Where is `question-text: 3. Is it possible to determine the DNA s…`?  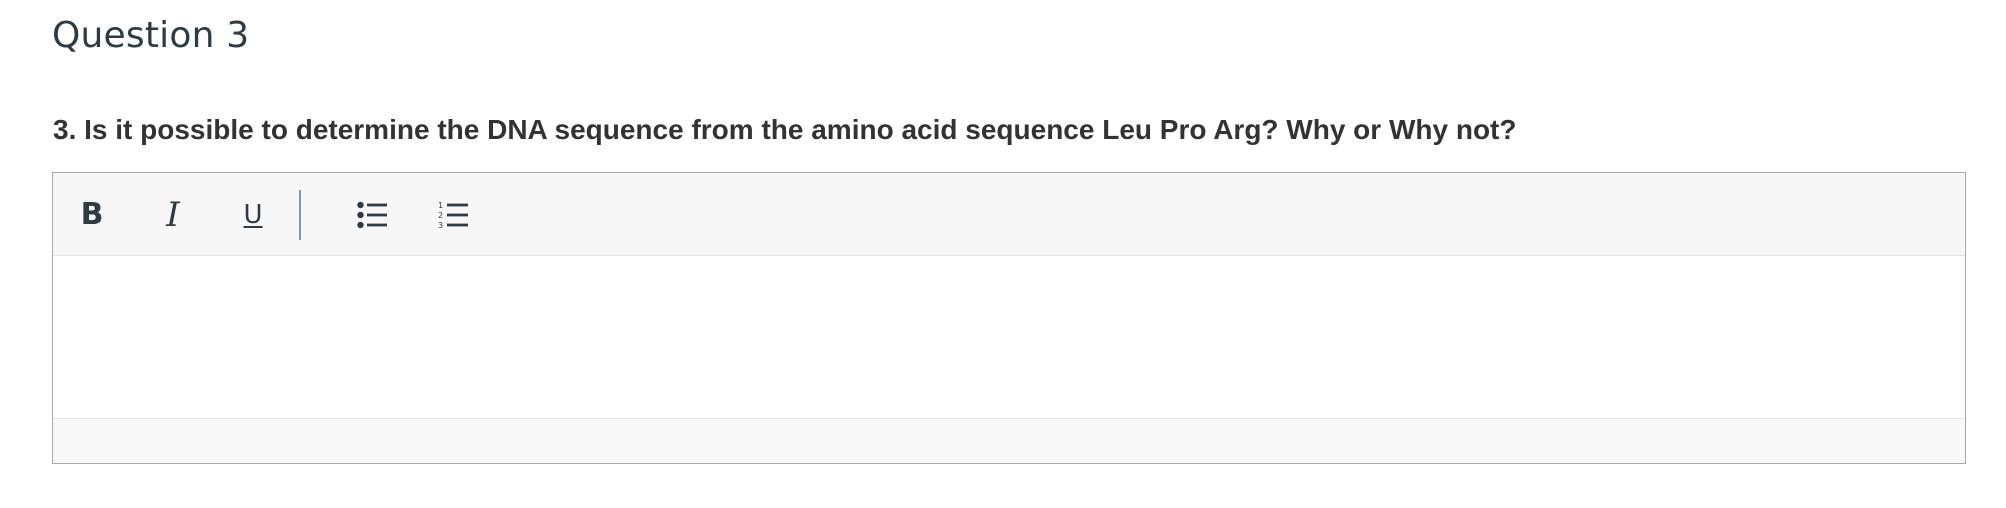 question-text: 3. Is it possible to determine the DNA s… is located at coordinates (785, 129).